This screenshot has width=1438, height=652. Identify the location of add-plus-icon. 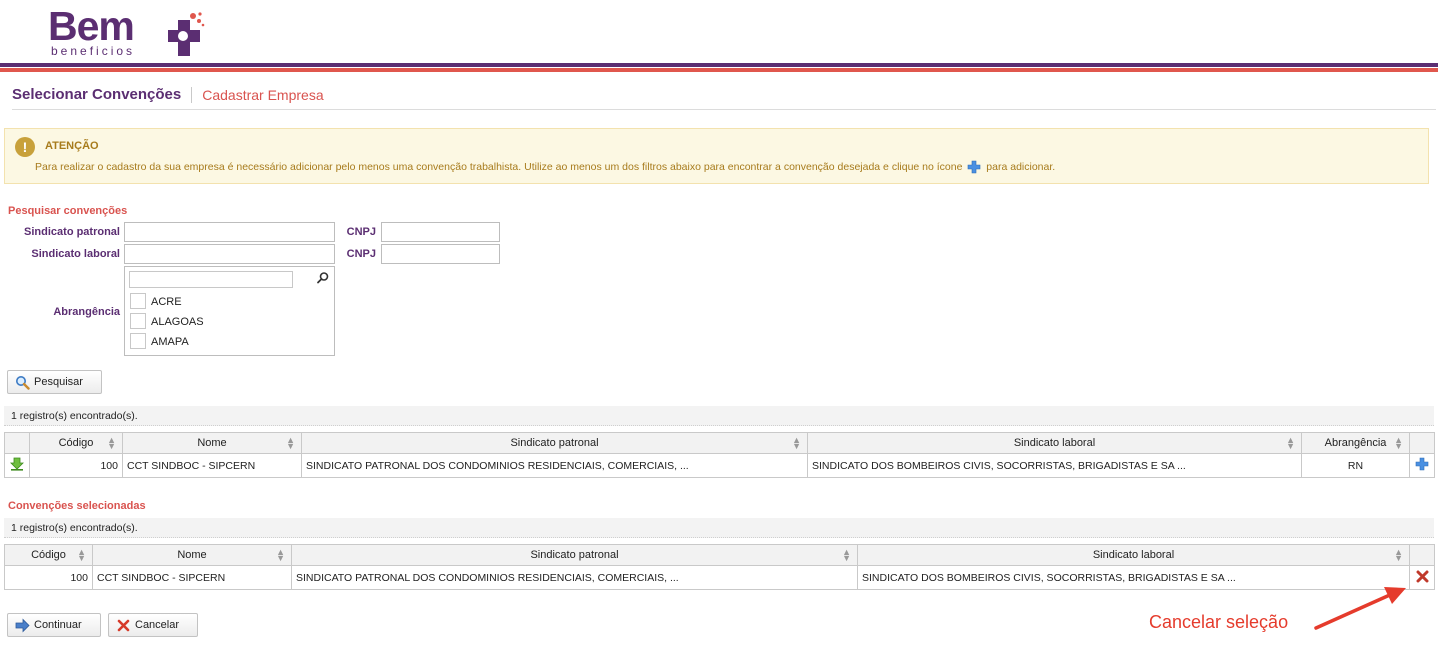
(1422, 464).